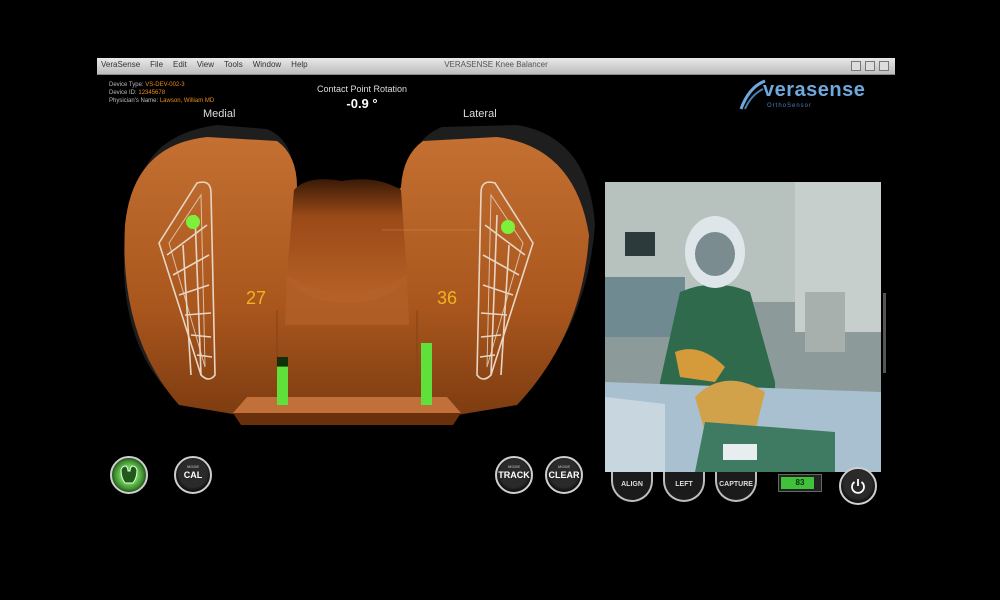 The width and height of the screenshot is (1000, 600). What do you see at coordinates (256, 298) in the screenshot?
I see `medial-load-value: 27` at bounding box center [256, 298].